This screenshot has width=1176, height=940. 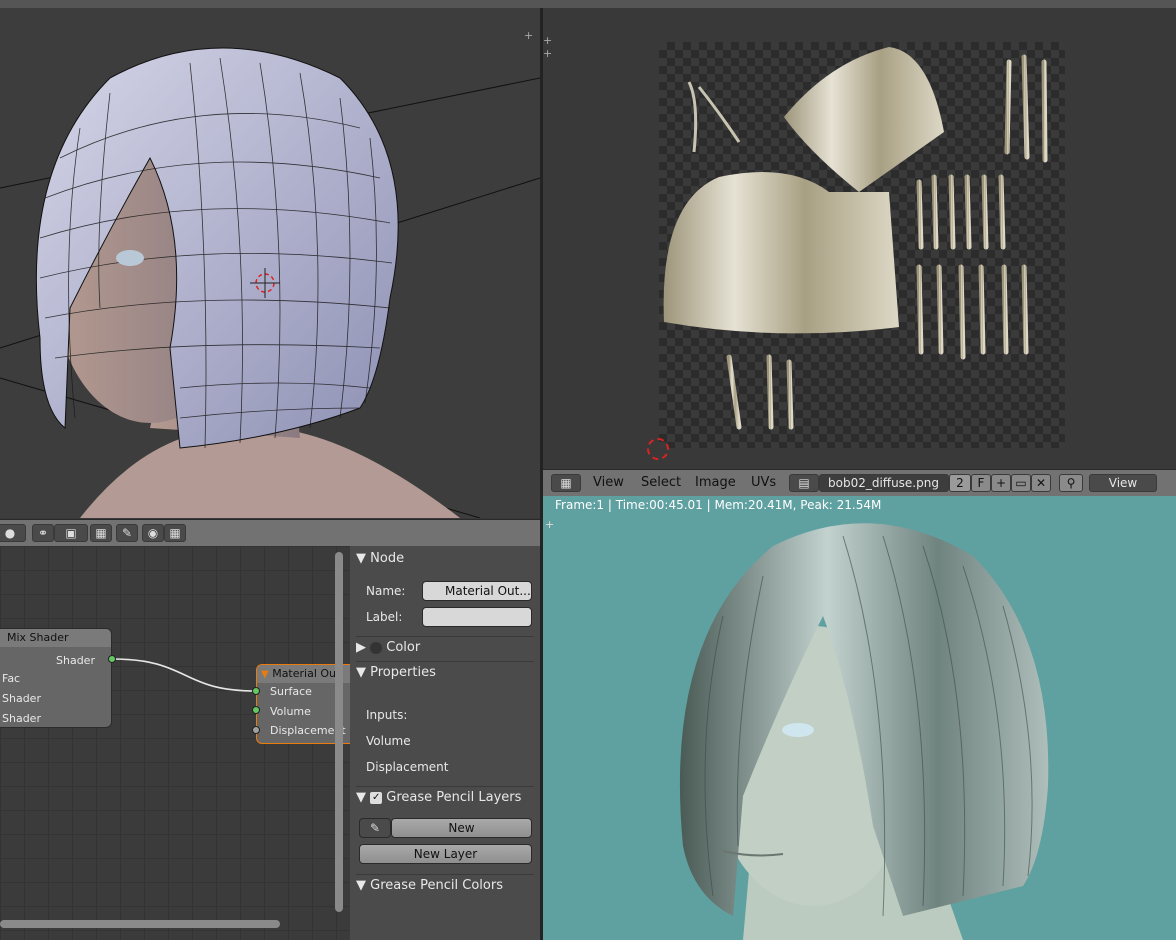 What do you see at coordinates (256, 691) in the screenshot?
I see `material-surface-socket` at bounding box center [256, 691].